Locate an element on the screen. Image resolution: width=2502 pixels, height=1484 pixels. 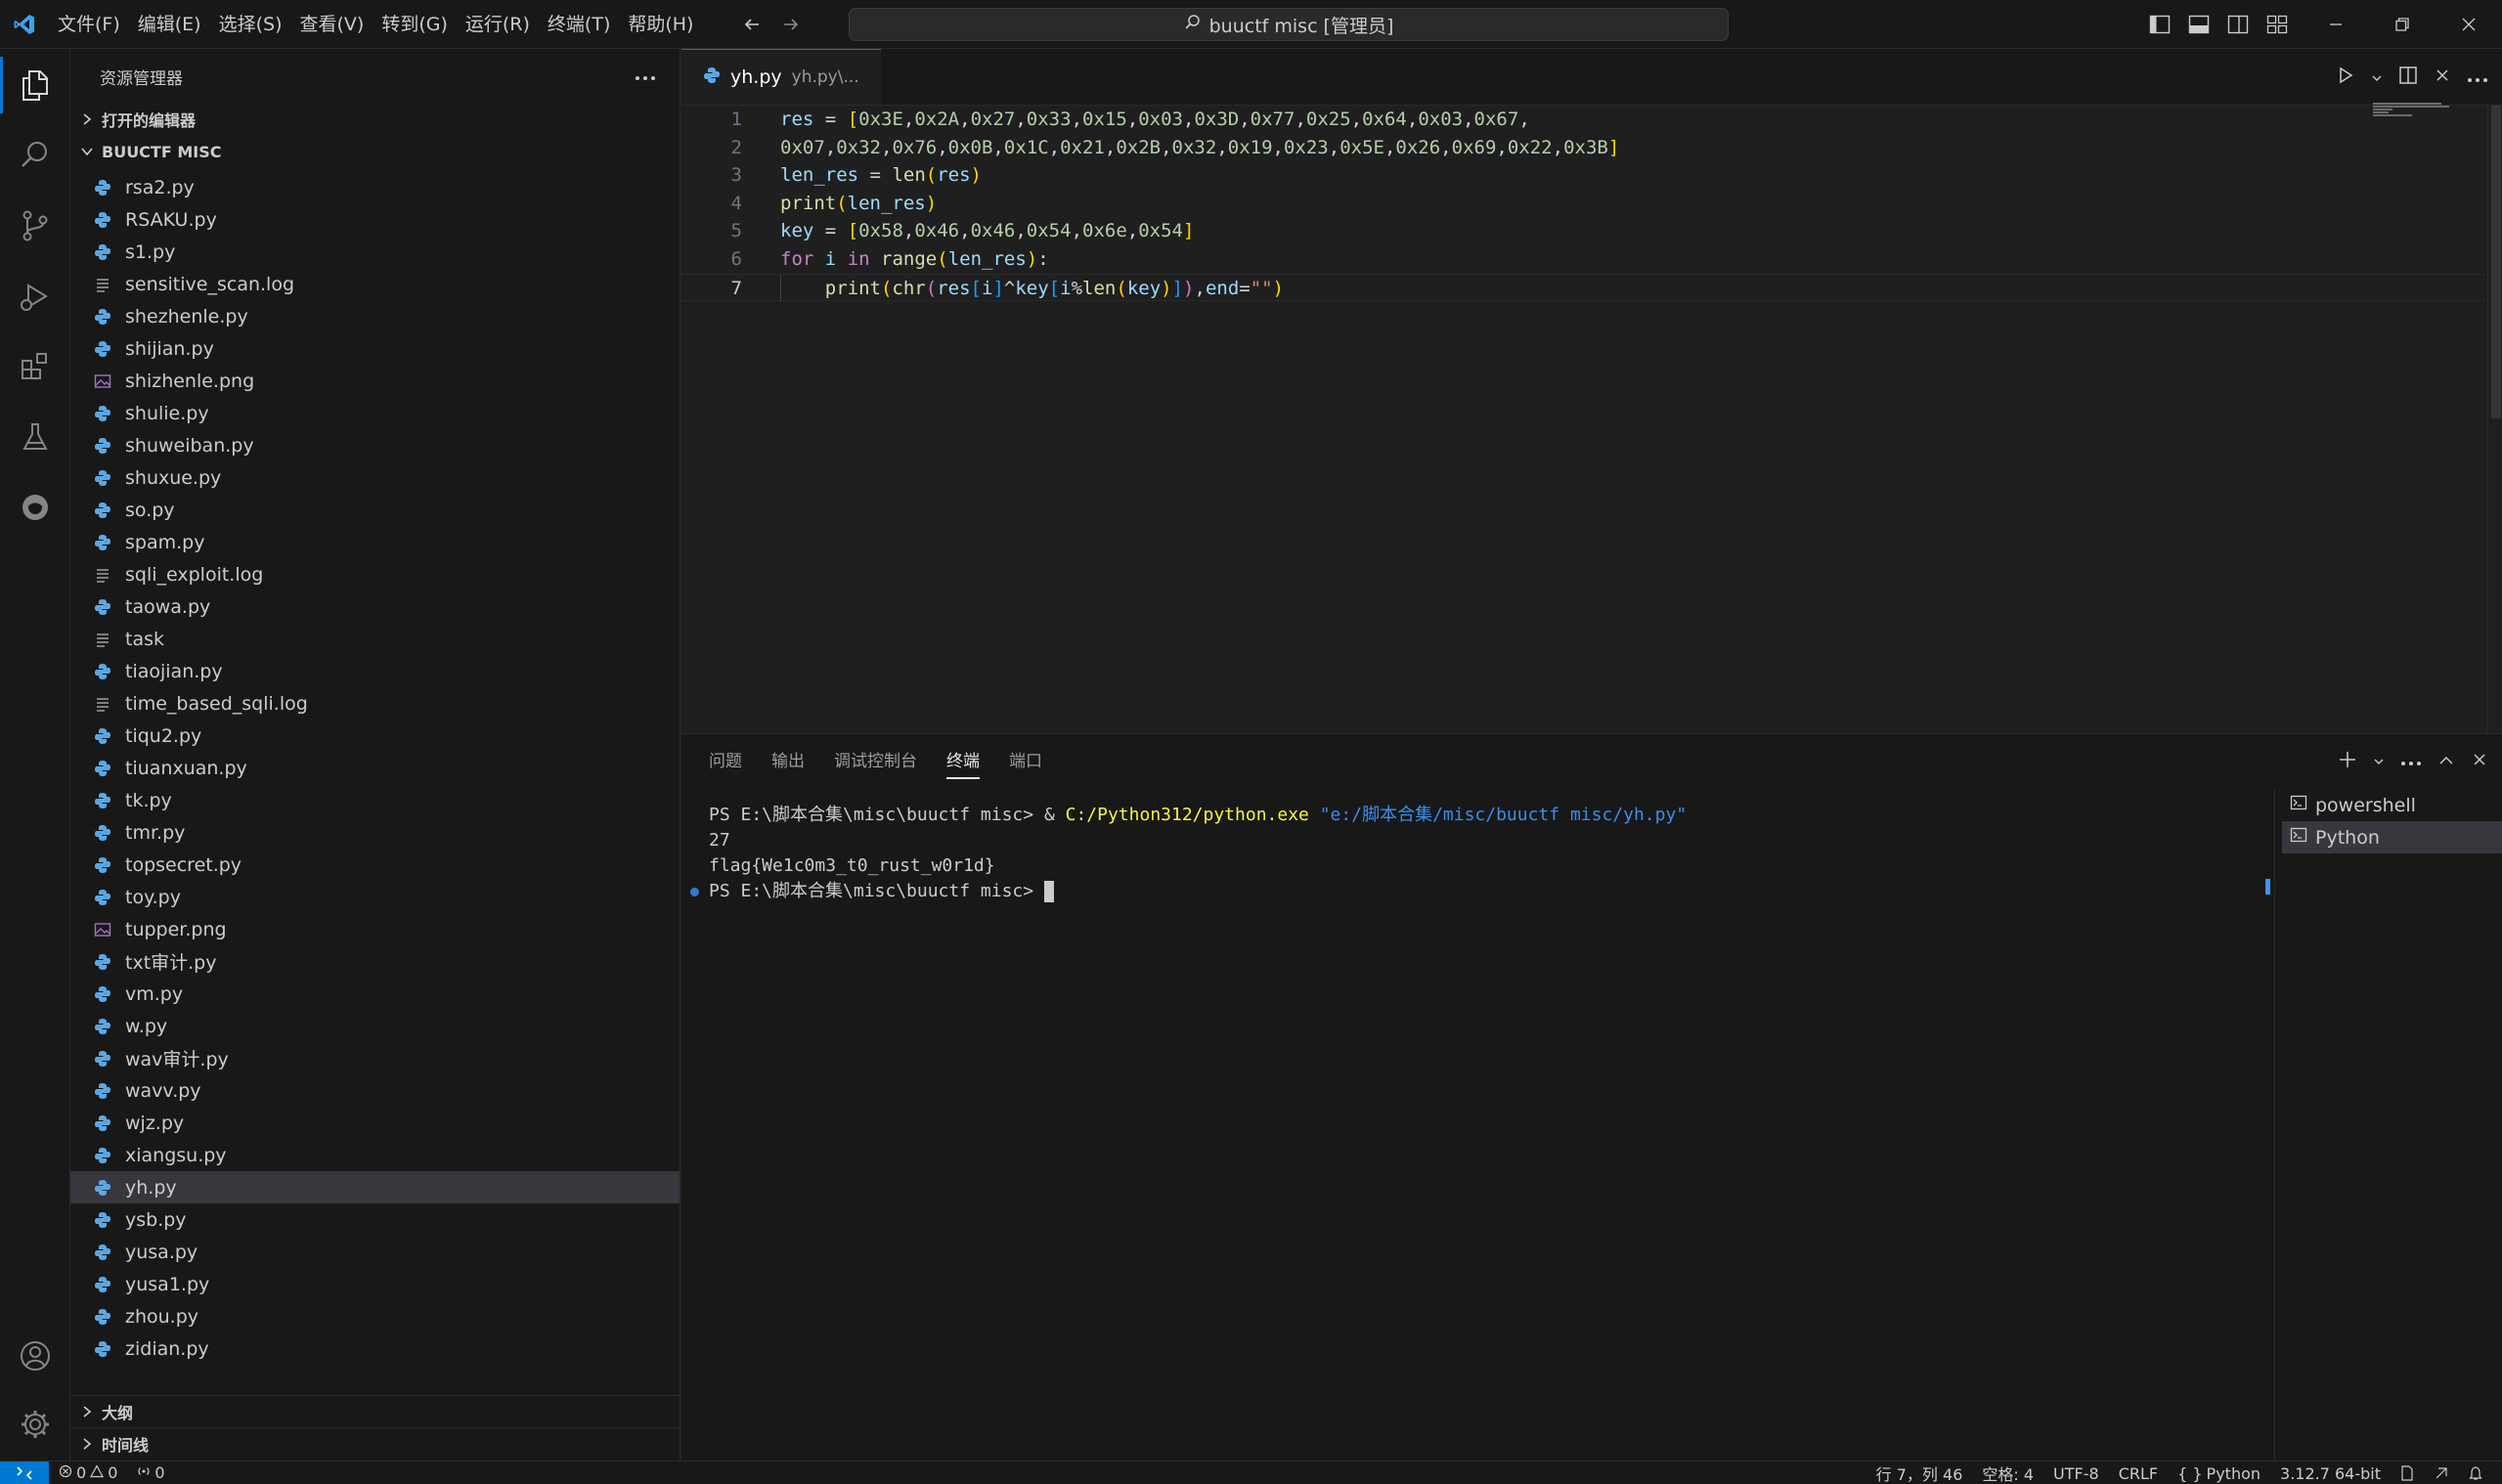
testing-flask-icon is located at coordinates (35, 437).